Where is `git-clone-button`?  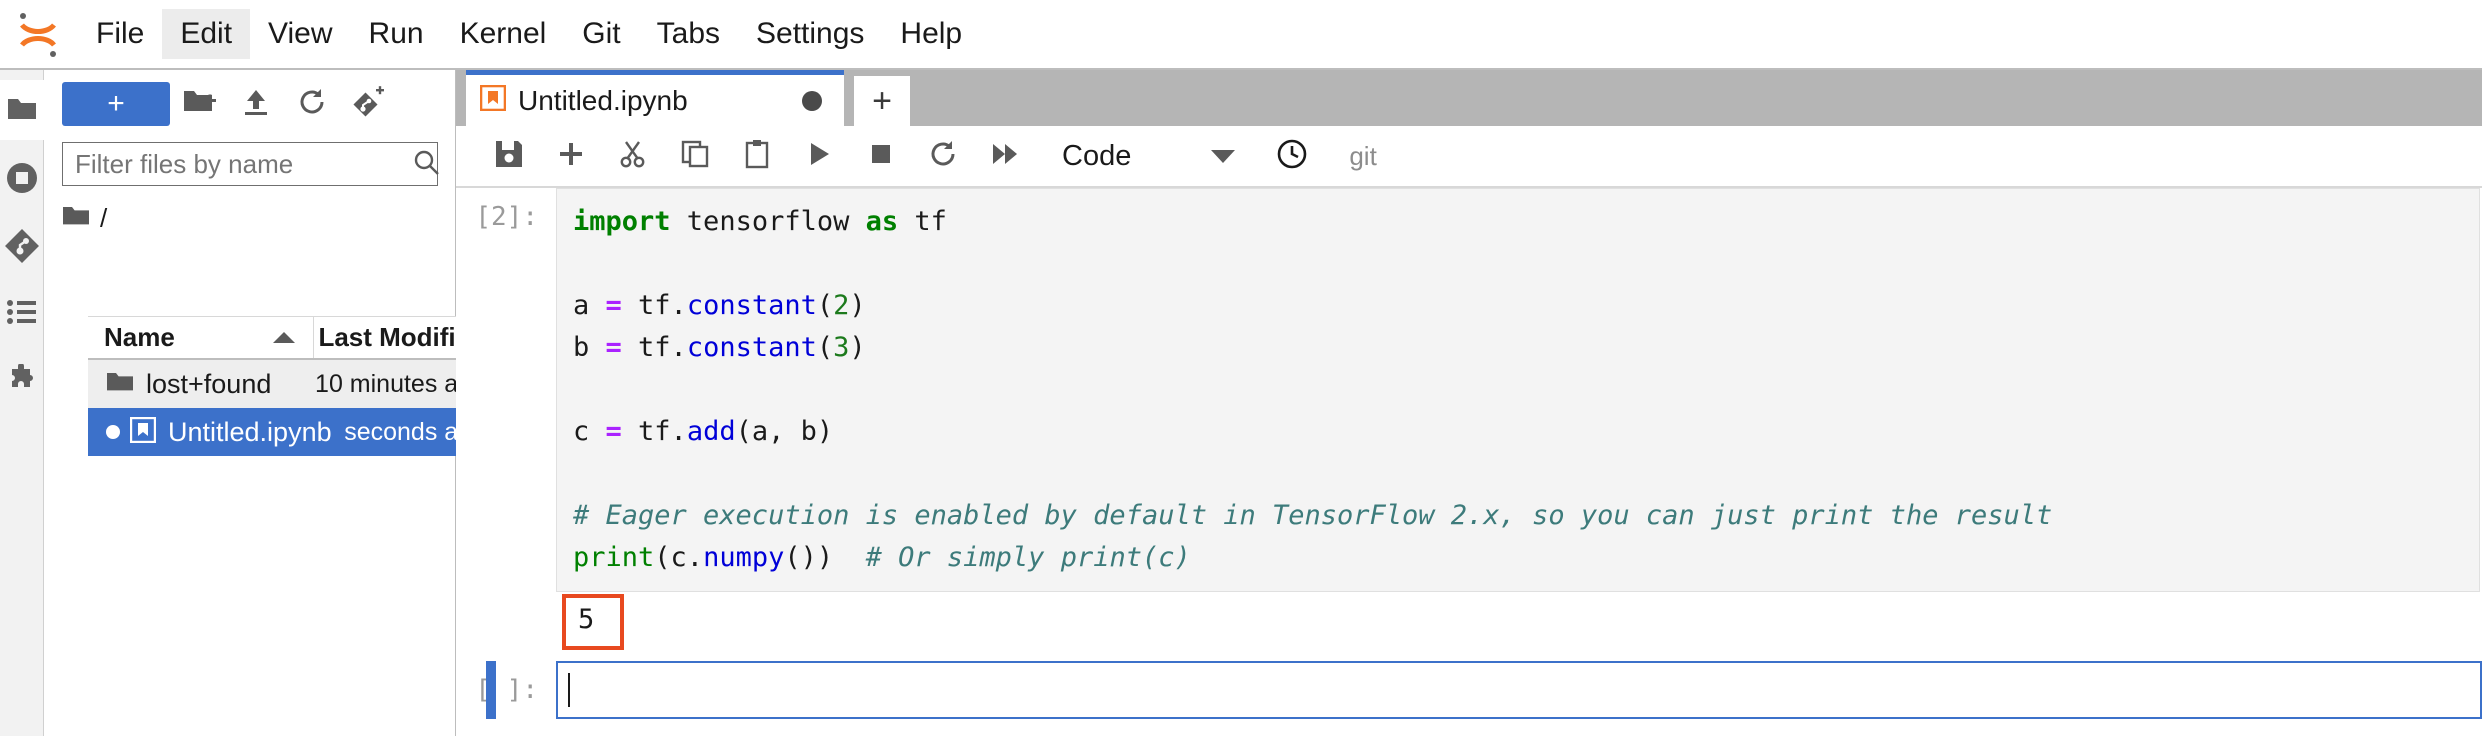 git-clone-button is located at coordinates (368, 104).